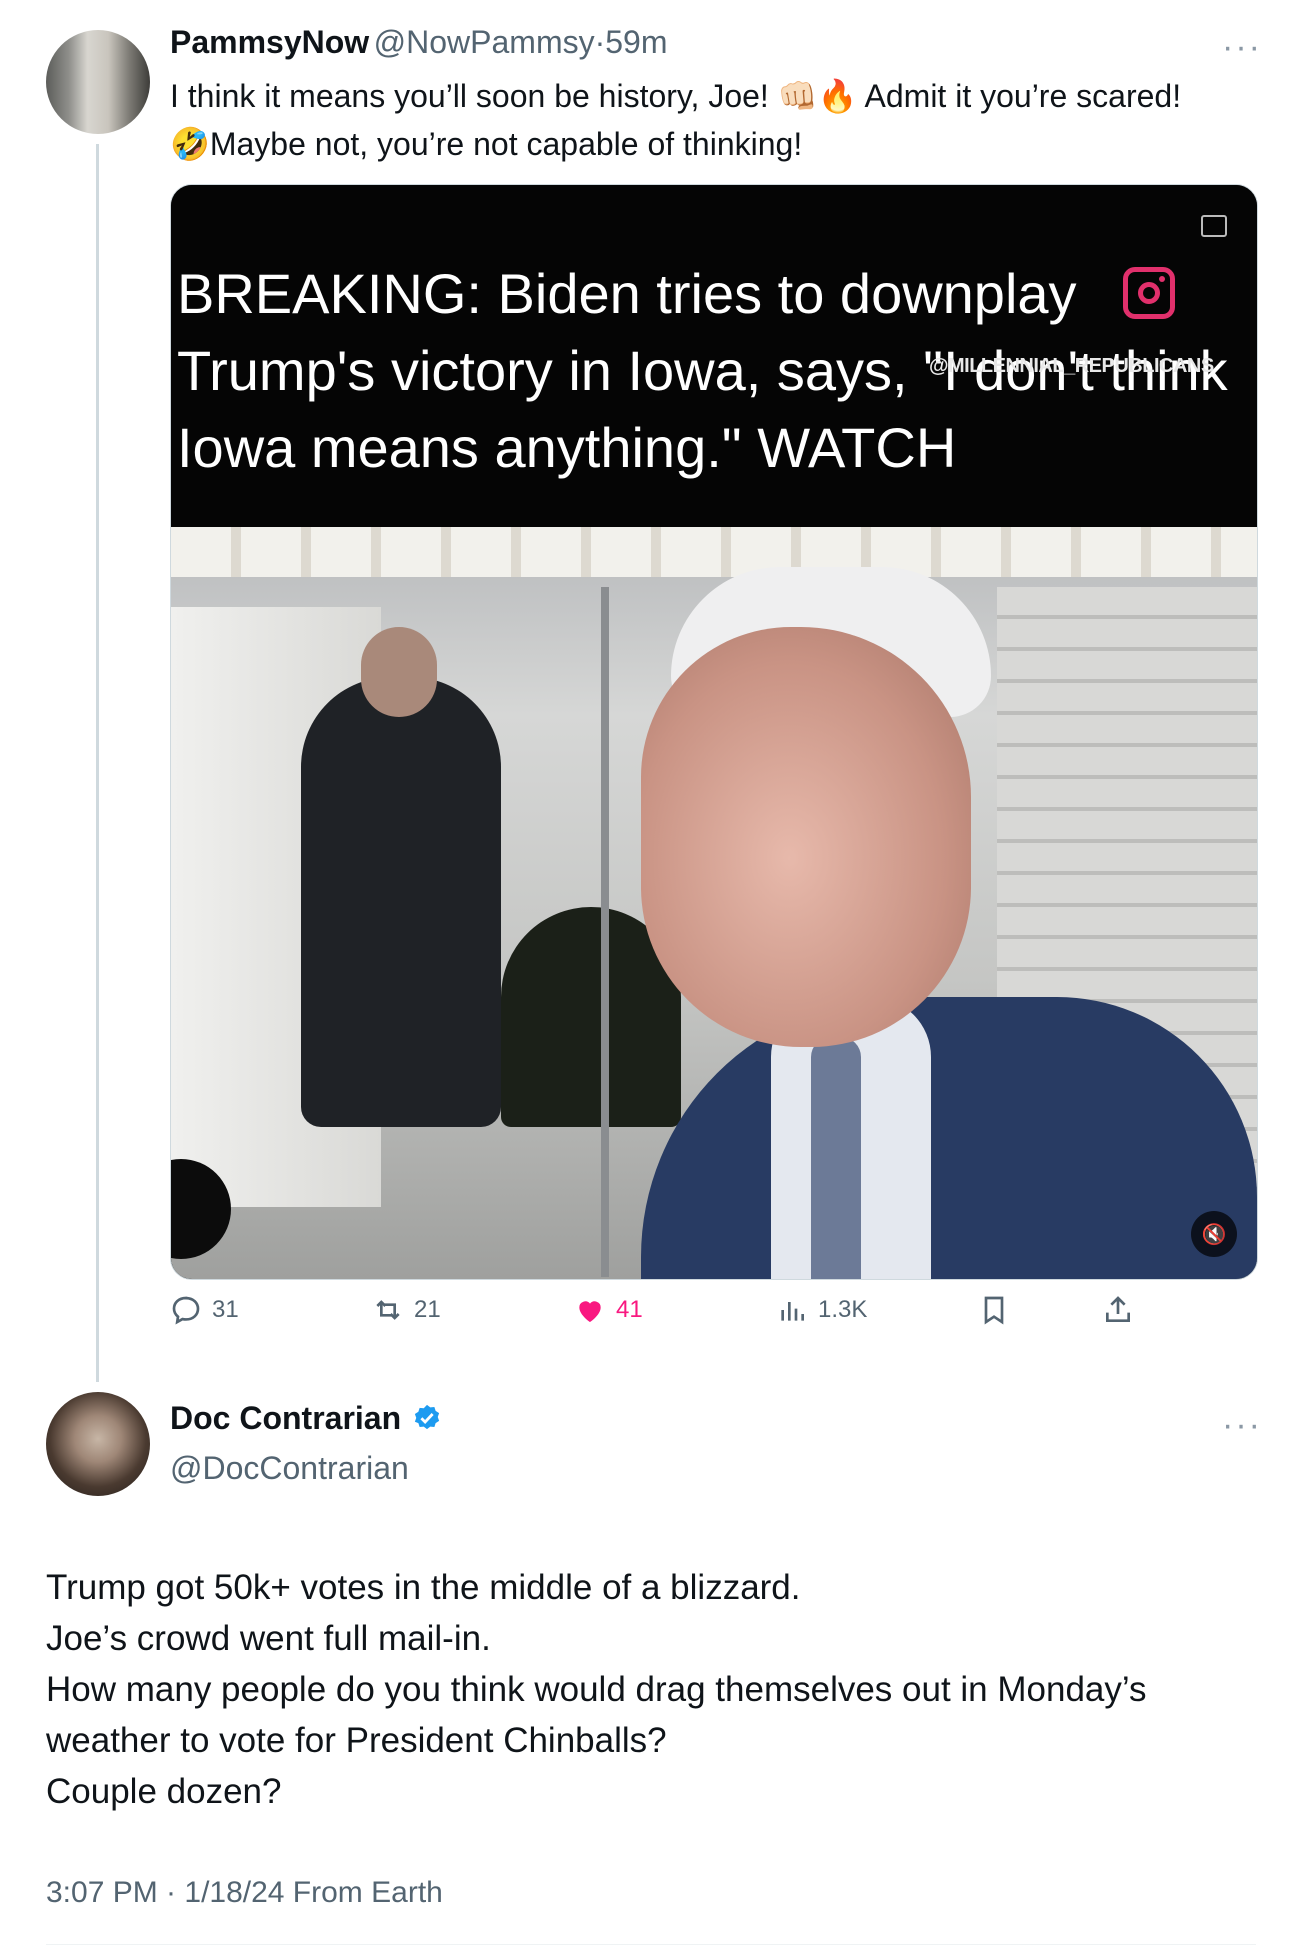 Image resolution: width=1300 pixels, height=1948 pixels. Describe the element at coordinates (651, 1944) in the screenshot. I see `divider` at that location.